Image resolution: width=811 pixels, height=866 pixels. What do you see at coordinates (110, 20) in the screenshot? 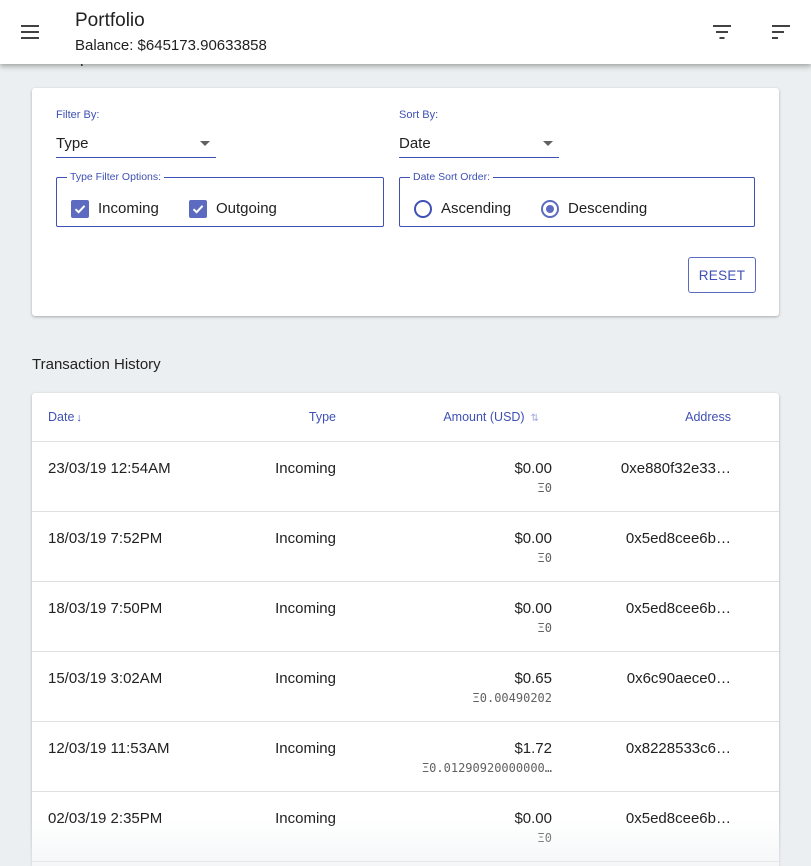
I see `page-title: Portfolio` at bounding box center [110, 20].